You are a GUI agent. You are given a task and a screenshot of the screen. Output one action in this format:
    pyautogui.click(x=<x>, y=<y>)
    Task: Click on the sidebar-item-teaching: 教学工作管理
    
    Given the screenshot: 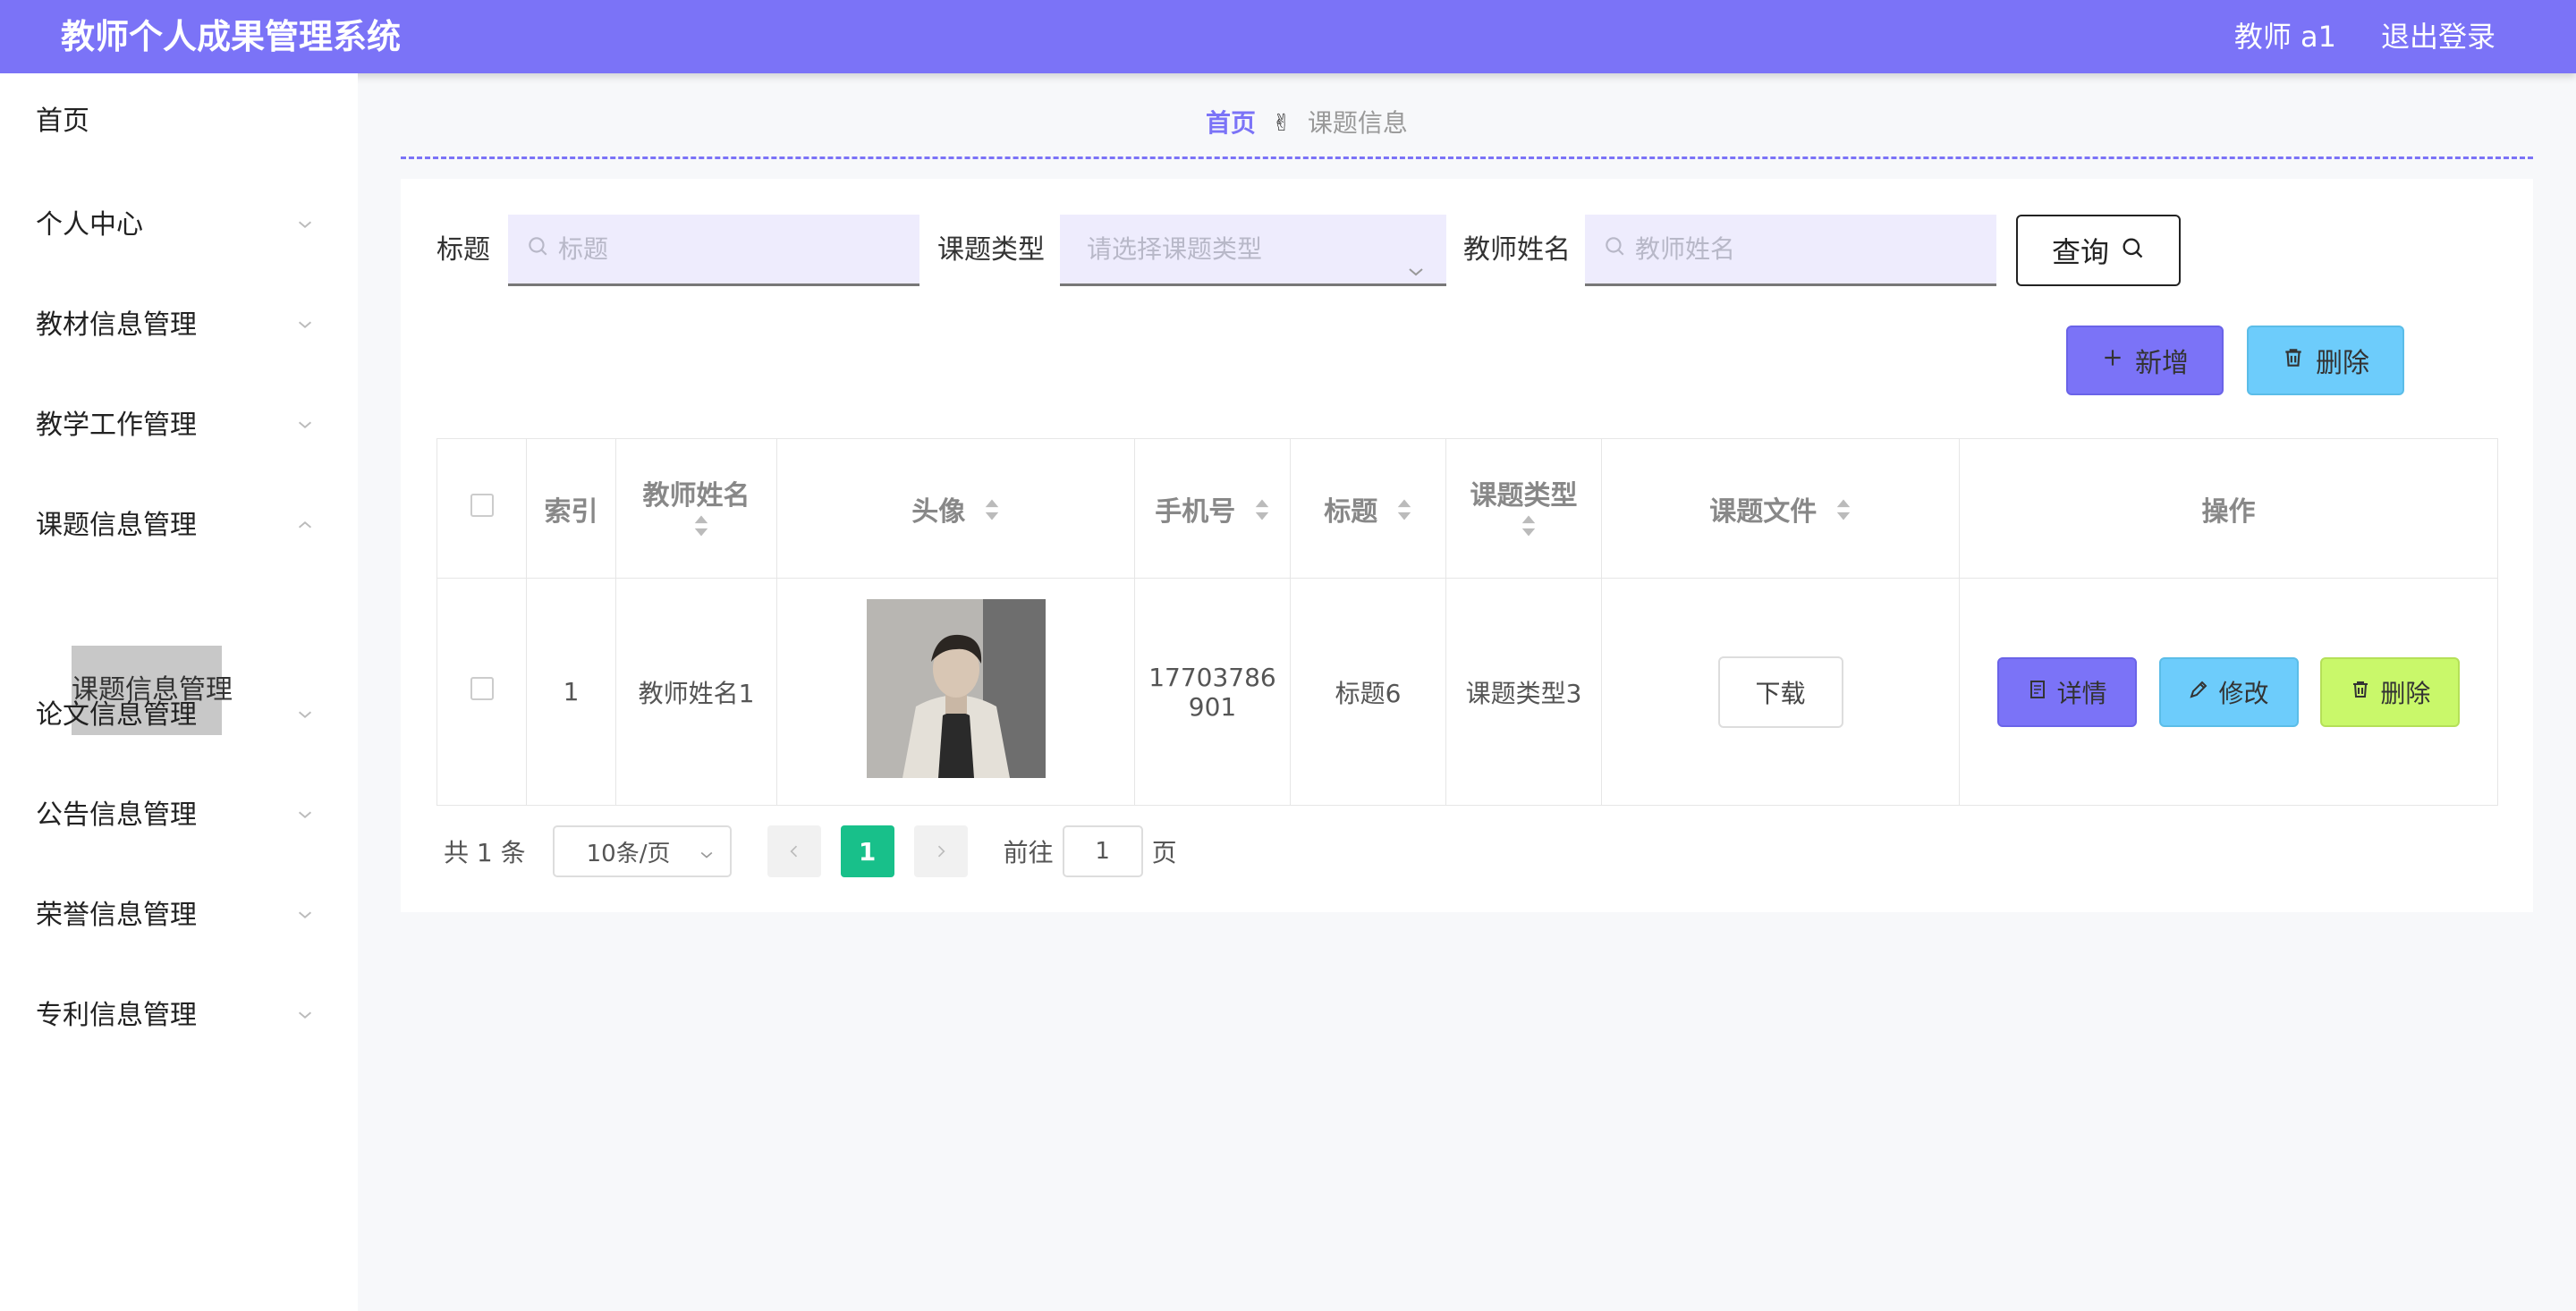 What is the action you would take?
    pyautogui.click(x=179, y=426)
    